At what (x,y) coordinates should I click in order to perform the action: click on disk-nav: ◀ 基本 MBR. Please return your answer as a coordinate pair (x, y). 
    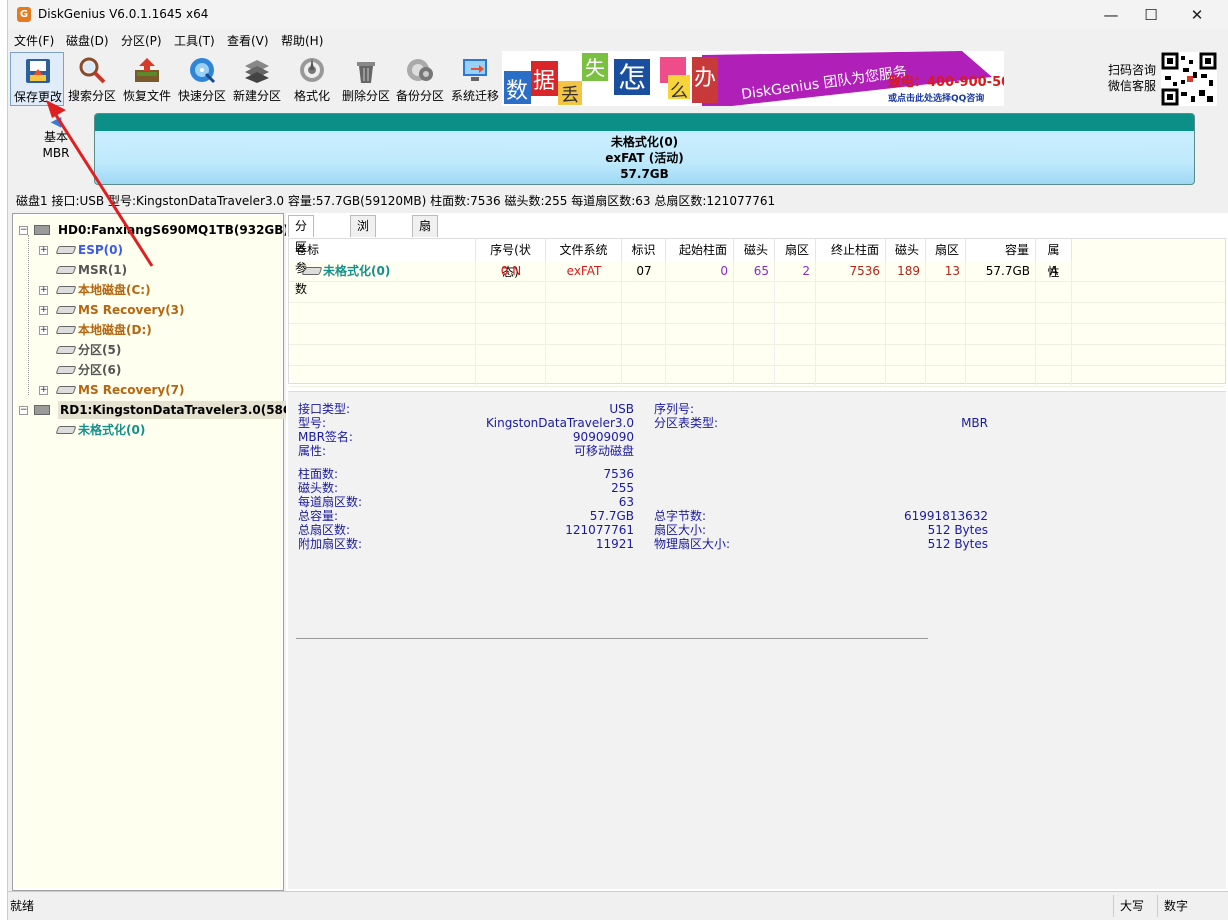
    Looking at the image, I should click on (56, 138).